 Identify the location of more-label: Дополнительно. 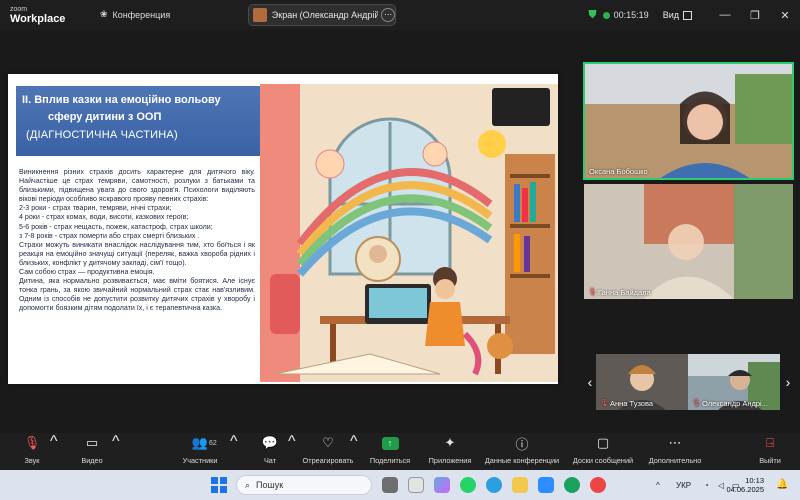
(675, 460).